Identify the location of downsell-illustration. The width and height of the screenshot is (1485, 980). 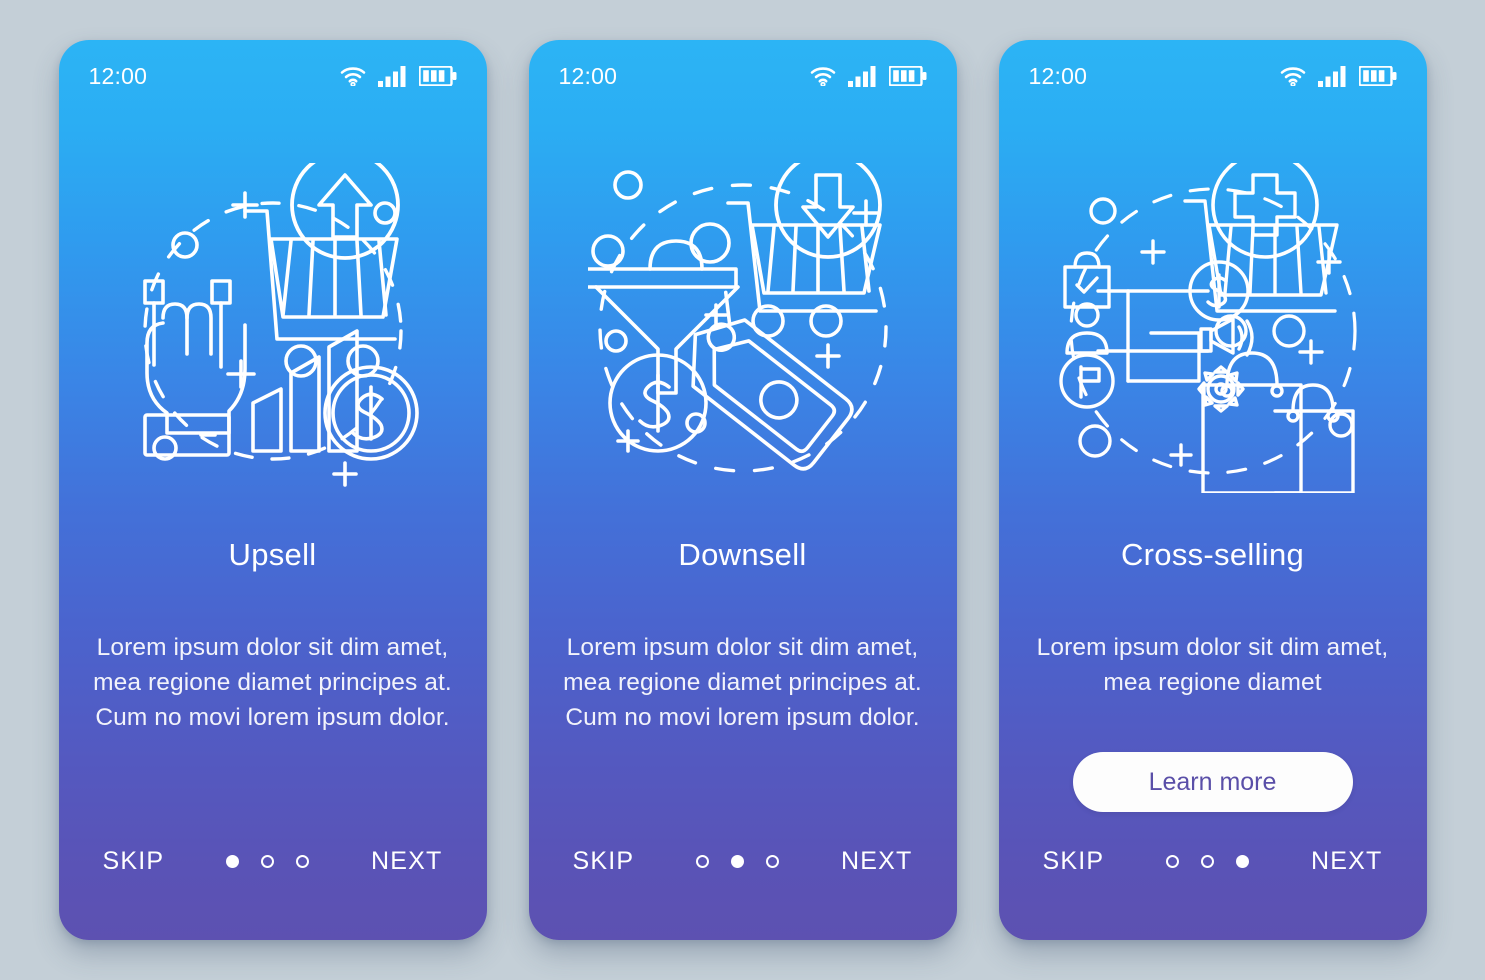
(743, 328).